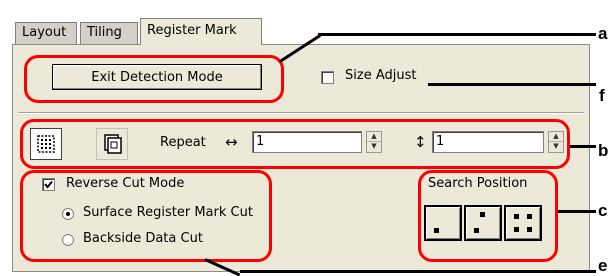  Describe the element at coordinates (104, 32) in the screenshot. I see `tab-tiling-label: Tiling` at that location.